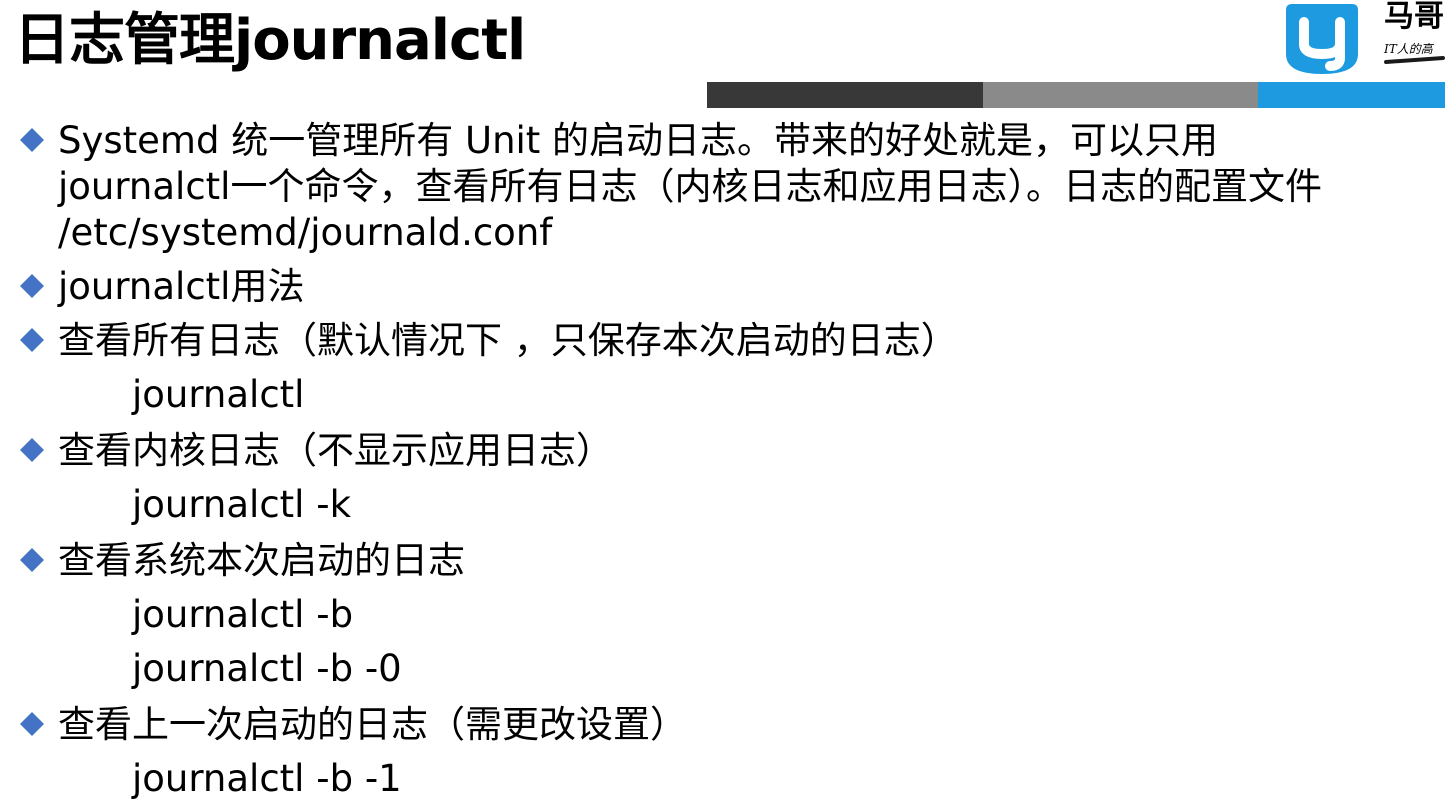 This screenshot has height=802, width=1445. Describe the element at coordinates (845, 95) in the screenshot. I see `header-bar-segment-dark` at that location.